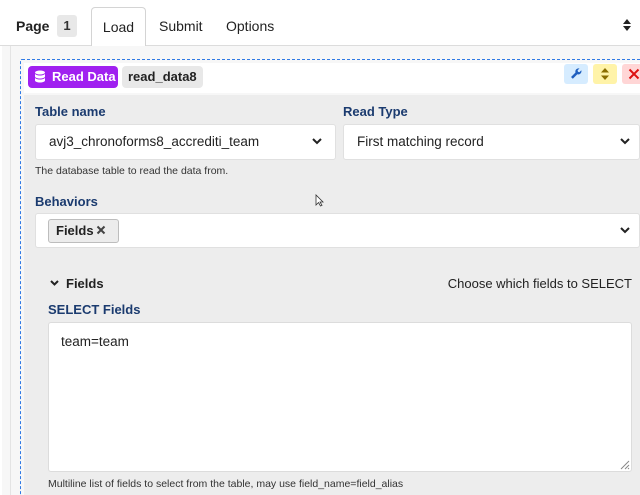 This screenshot has width=640, height=495. I want to click on top-tab-bar: Page 1 Load Submit Options, so click(320, 23).